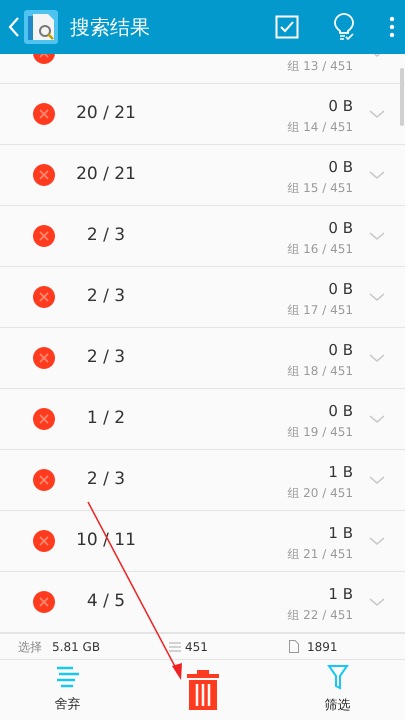 The width and height of the screenshot is (405, 720). I want to click on group-text: 组 14 / 451, so click(320, 127).